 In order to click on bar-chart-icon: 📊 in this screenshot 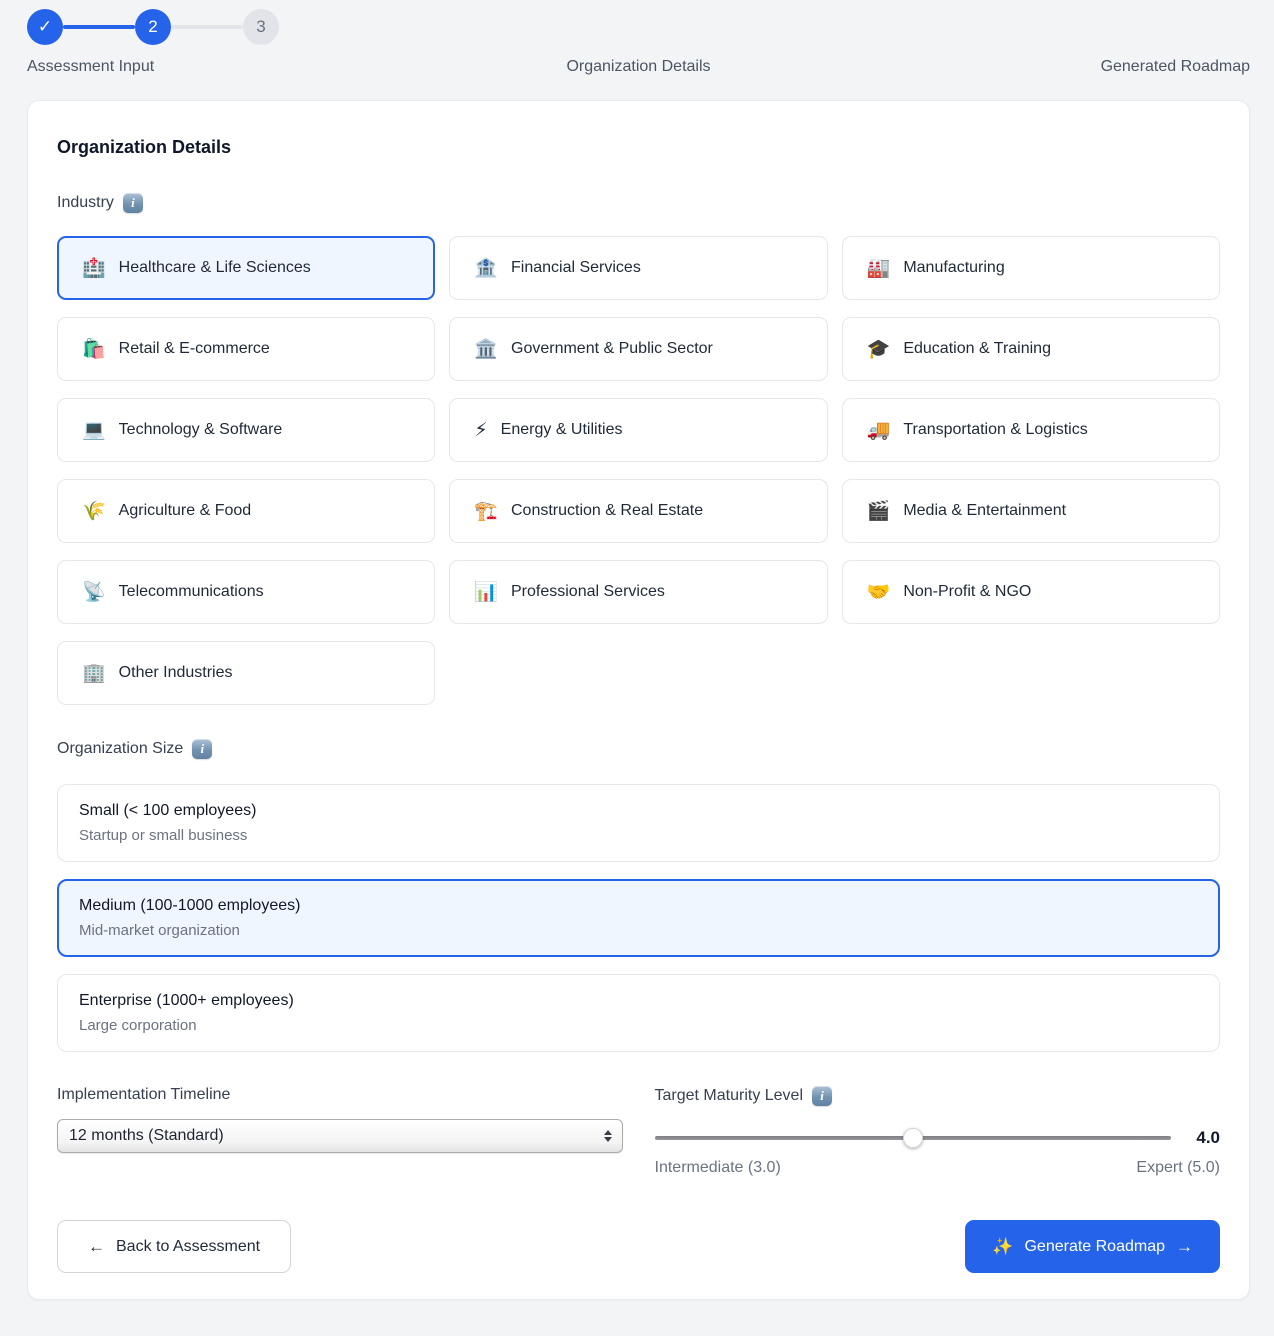, I will do `click(486, 592)`.